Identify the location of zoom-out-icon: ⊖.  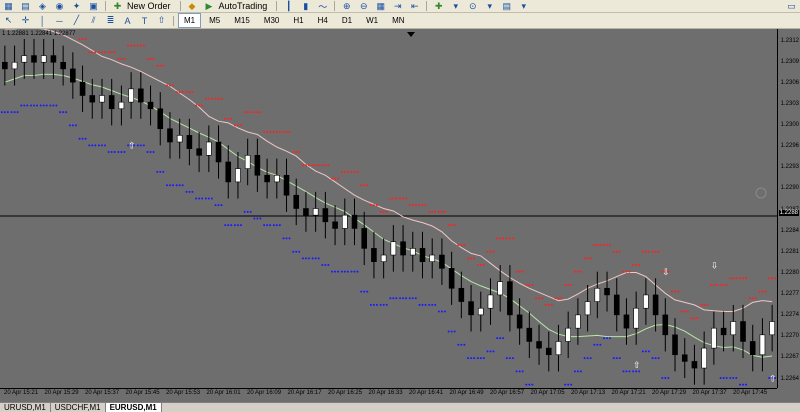
(363, 6).